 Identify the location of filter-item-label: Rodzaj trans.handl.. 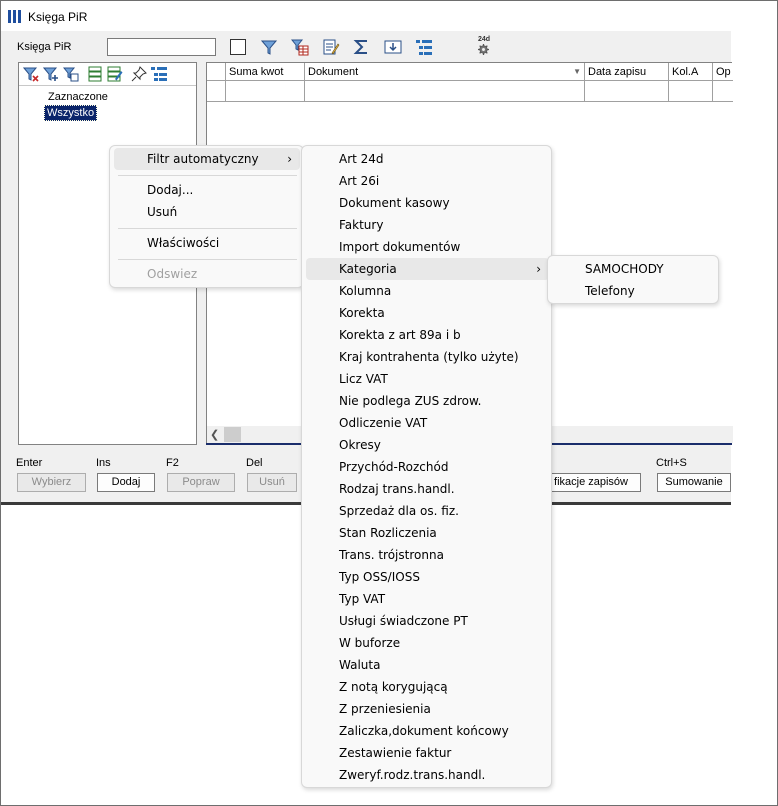
(397, 489).